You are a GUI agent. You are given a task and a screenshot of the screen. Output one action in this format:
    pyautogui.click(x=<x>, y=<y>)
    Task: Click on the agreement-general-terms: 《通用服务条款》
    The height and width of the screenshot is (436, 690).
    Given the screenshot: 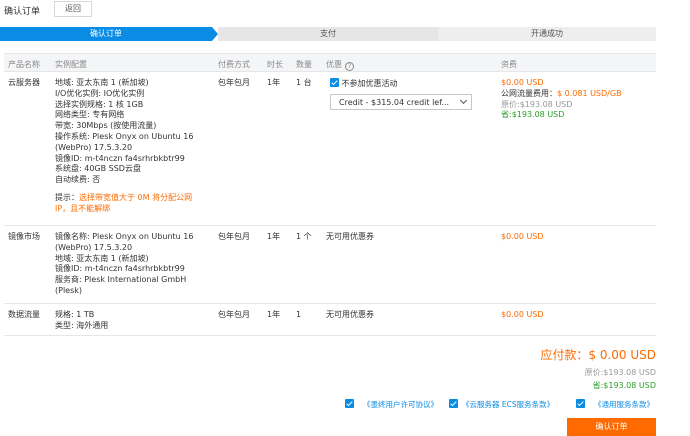 What is the action you would take?
    pyautogui.click(x=615, y=404)
    